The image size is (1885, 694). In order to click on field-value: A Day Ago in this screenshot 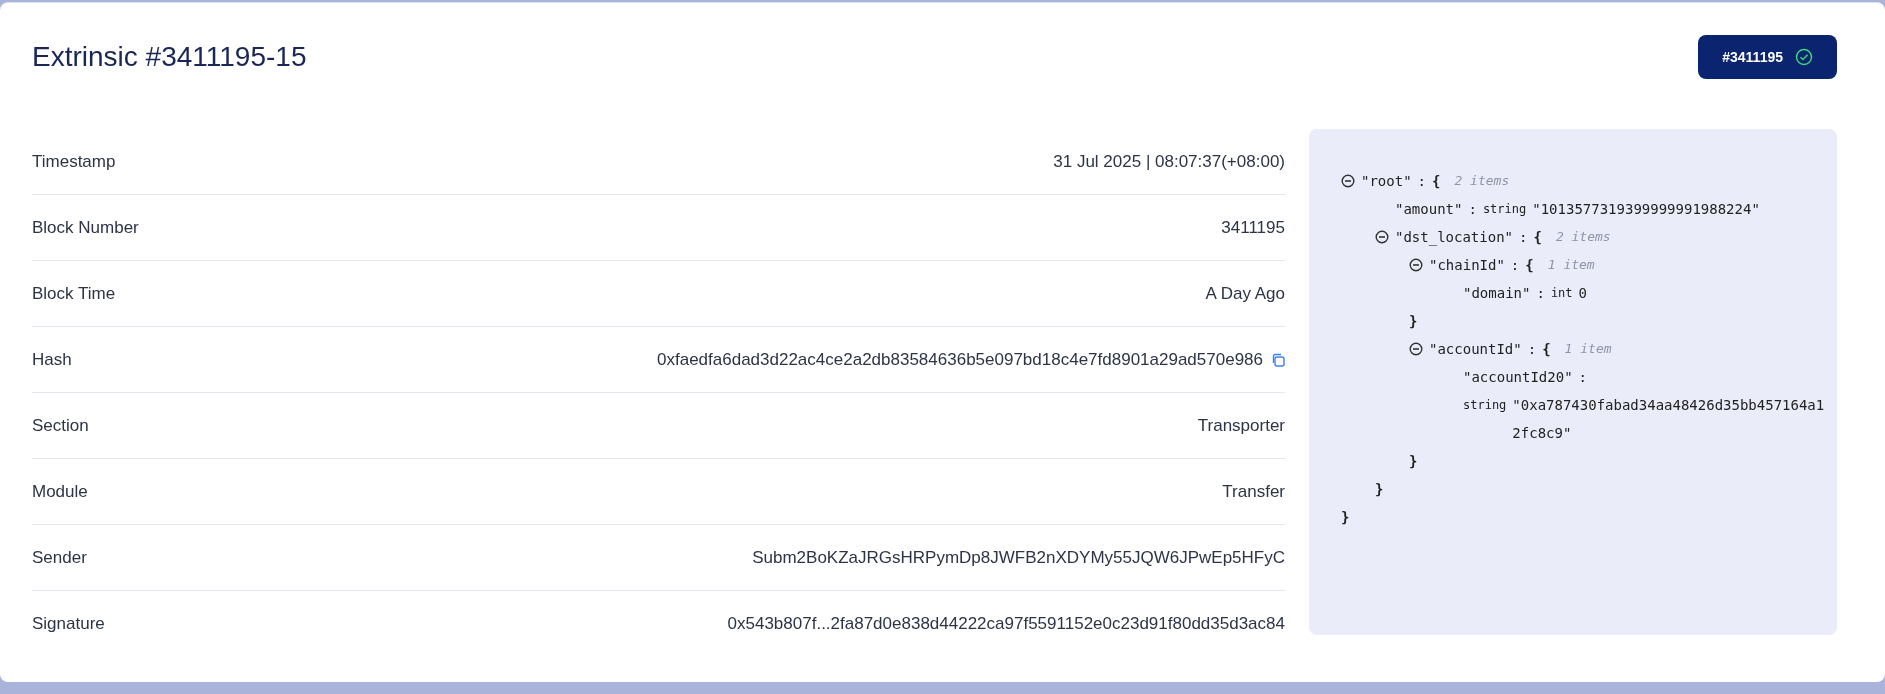, I will do `click(1245, 293)`.